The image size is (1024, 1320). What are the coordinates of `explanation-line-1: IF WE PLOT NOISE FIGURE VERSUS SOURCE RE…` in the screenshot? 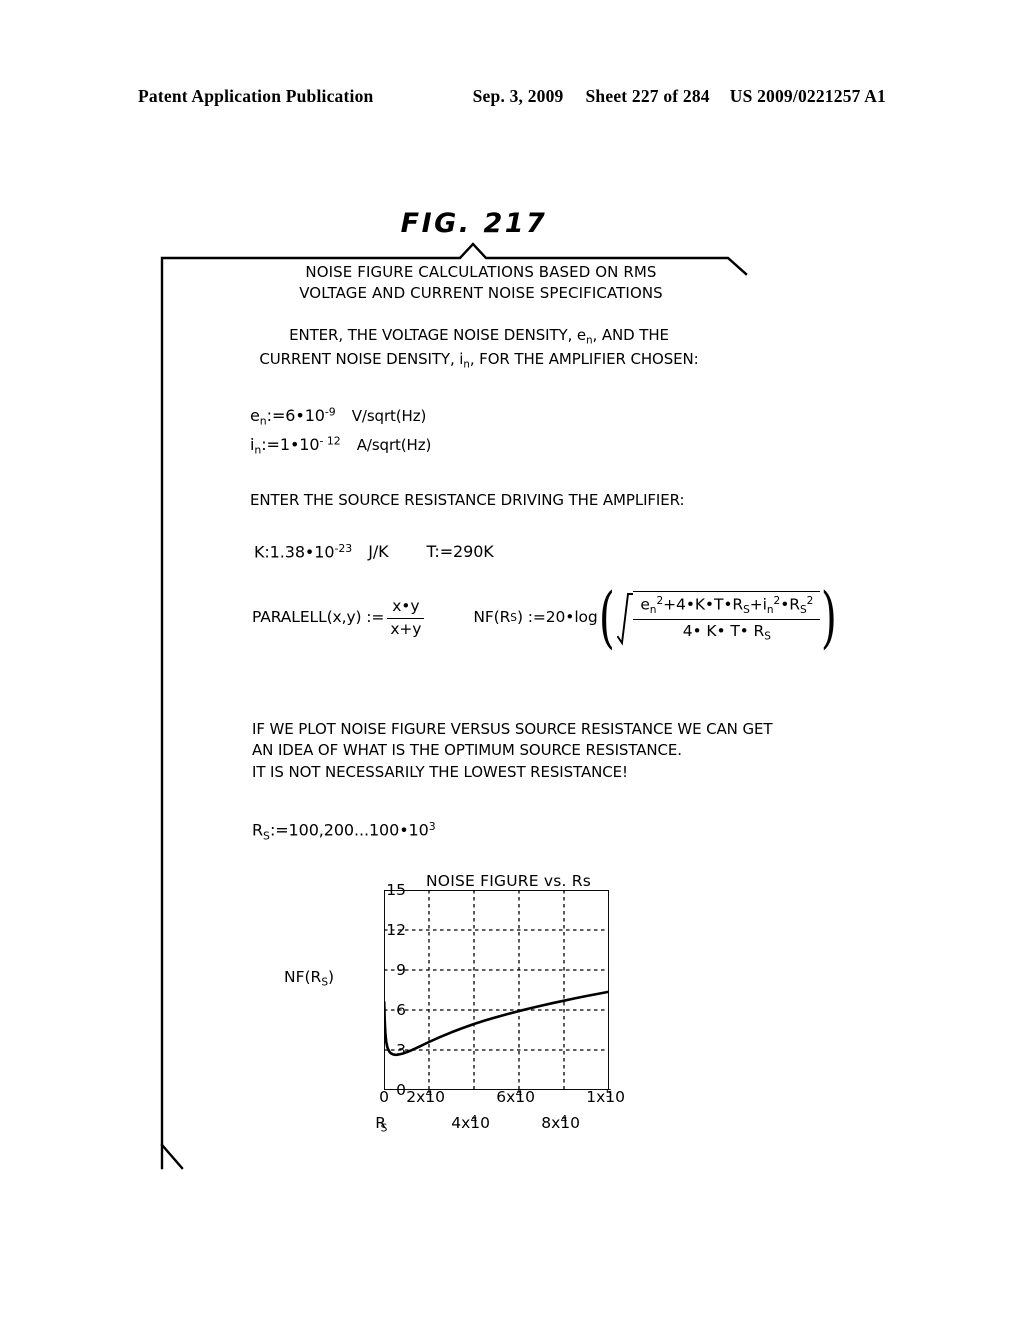 It's located at (512, 729).